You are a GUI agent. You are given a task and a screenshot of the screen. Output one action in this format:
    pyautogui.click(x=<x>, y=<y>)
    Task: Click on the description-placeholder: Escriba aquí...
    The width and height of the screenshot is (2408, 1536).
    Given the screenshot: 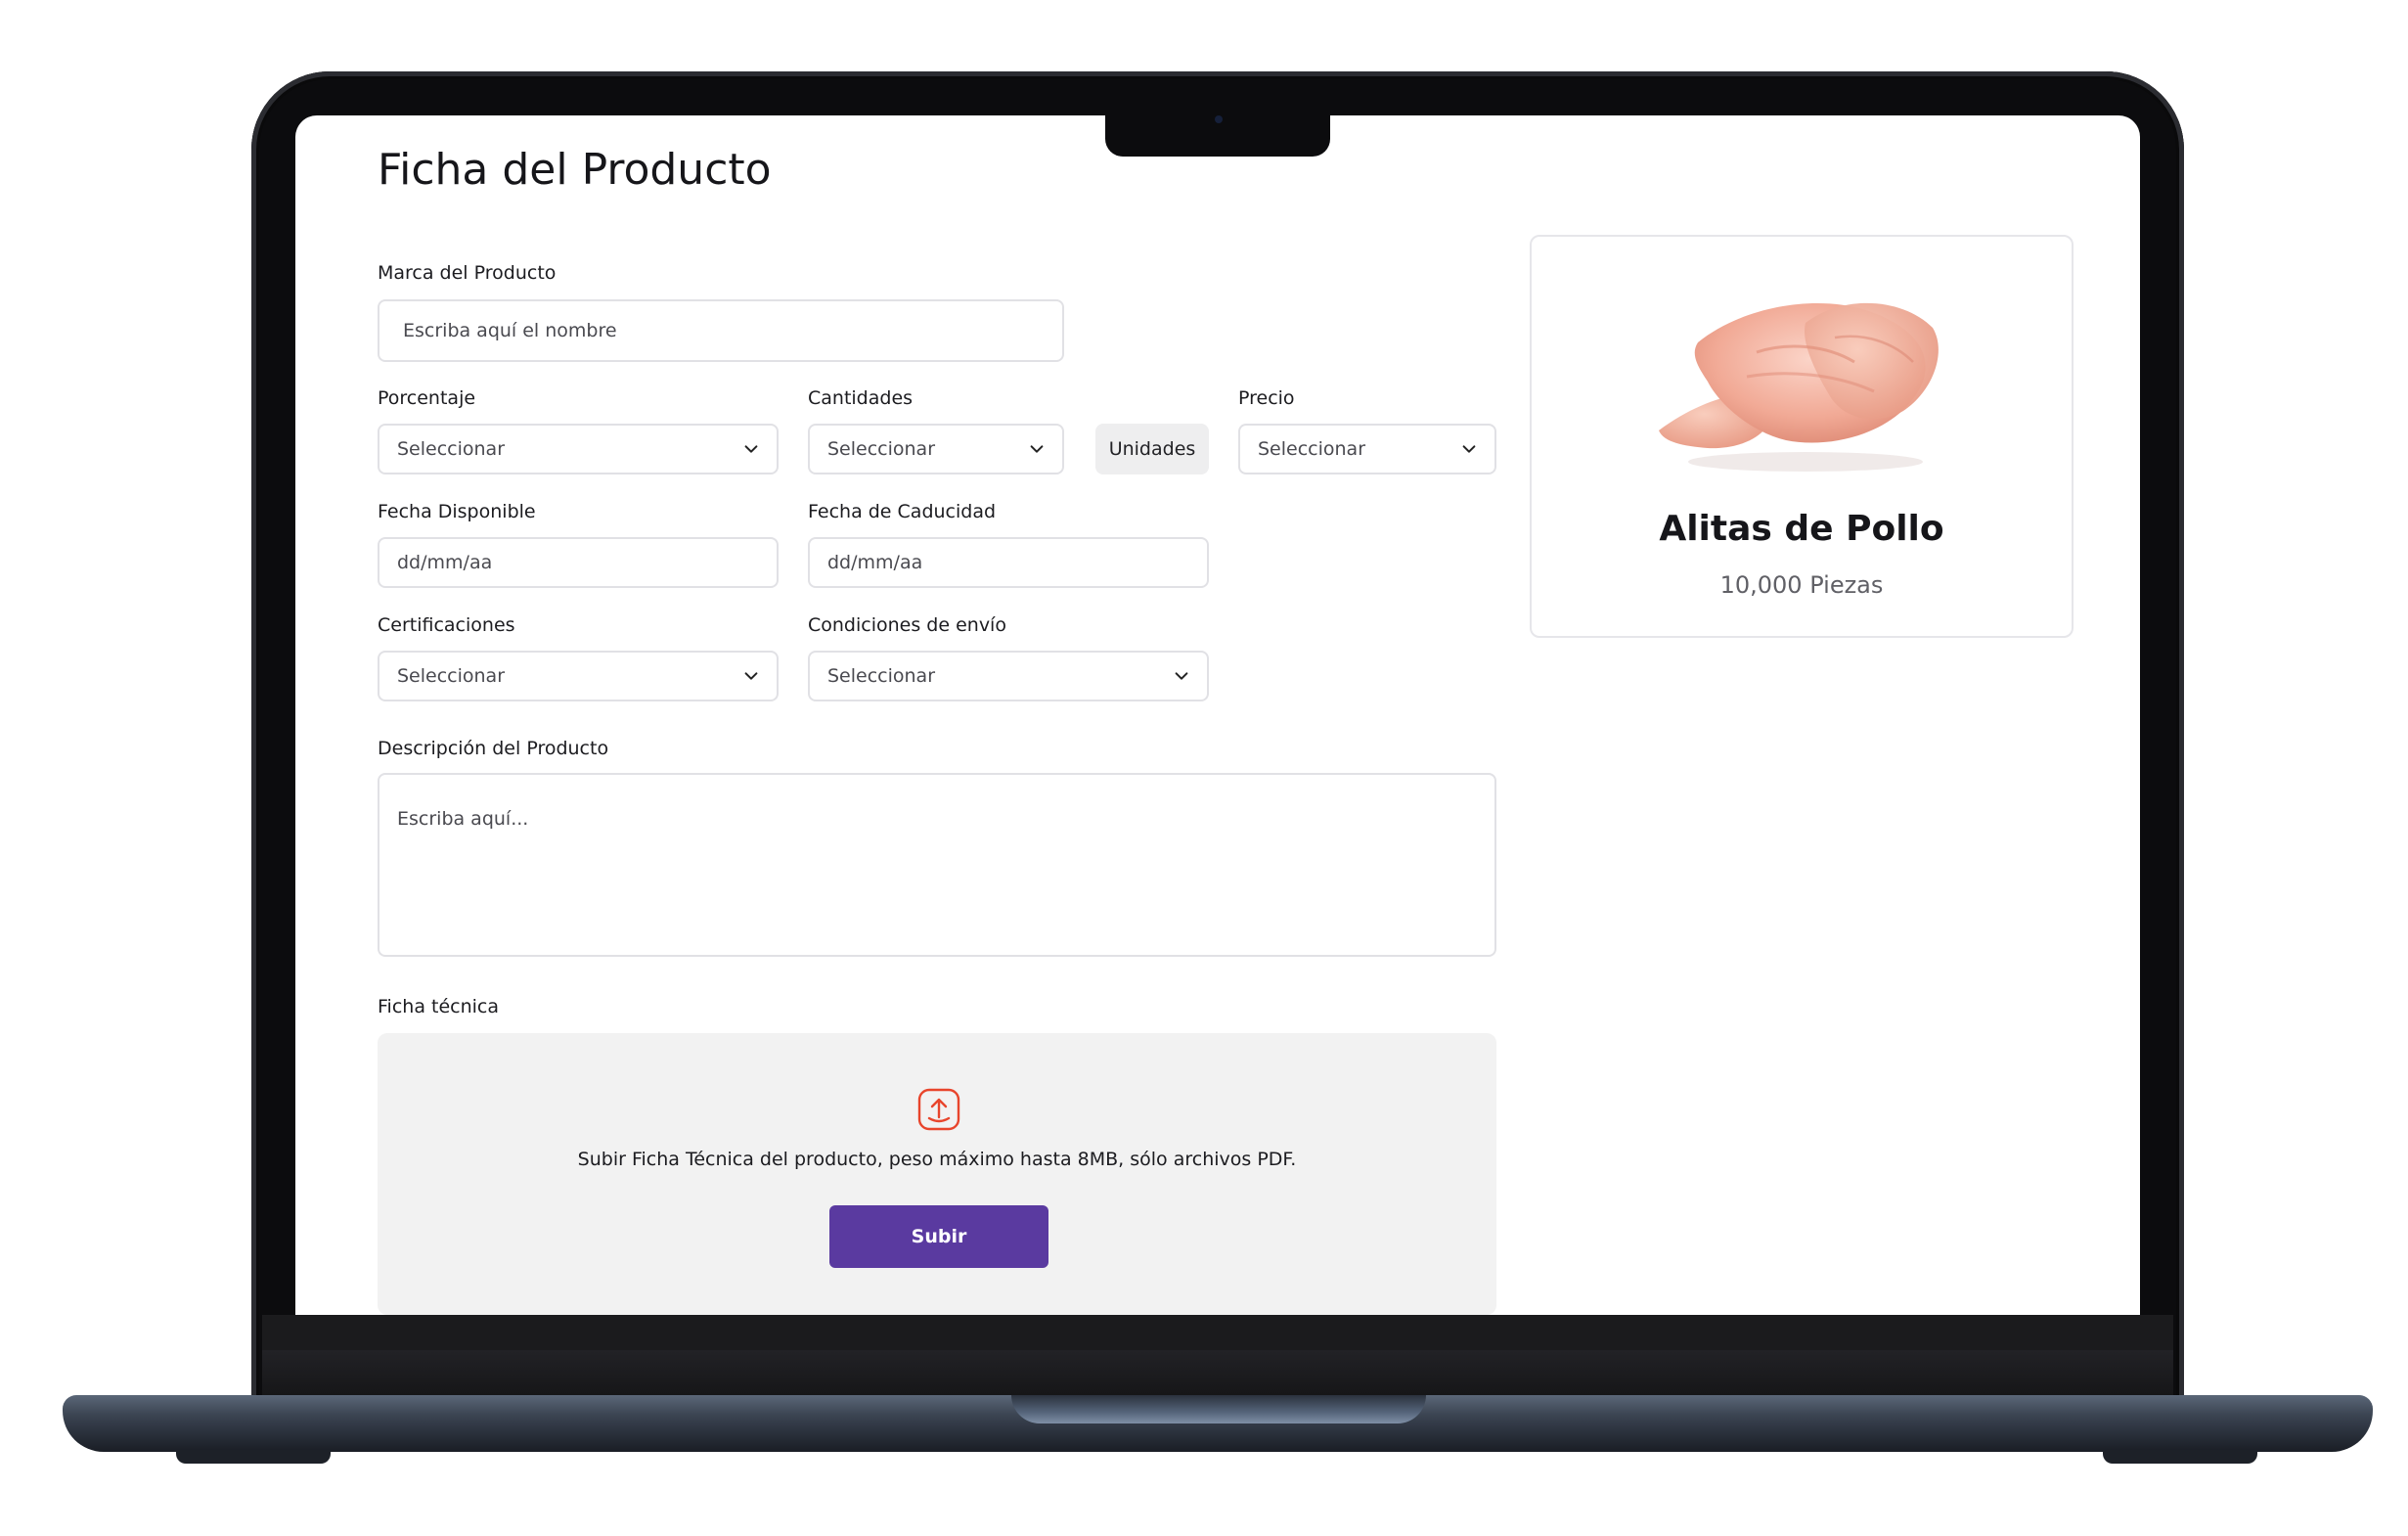 What is the action you would take?
    pyautogui.click(x=463, y=819)
    